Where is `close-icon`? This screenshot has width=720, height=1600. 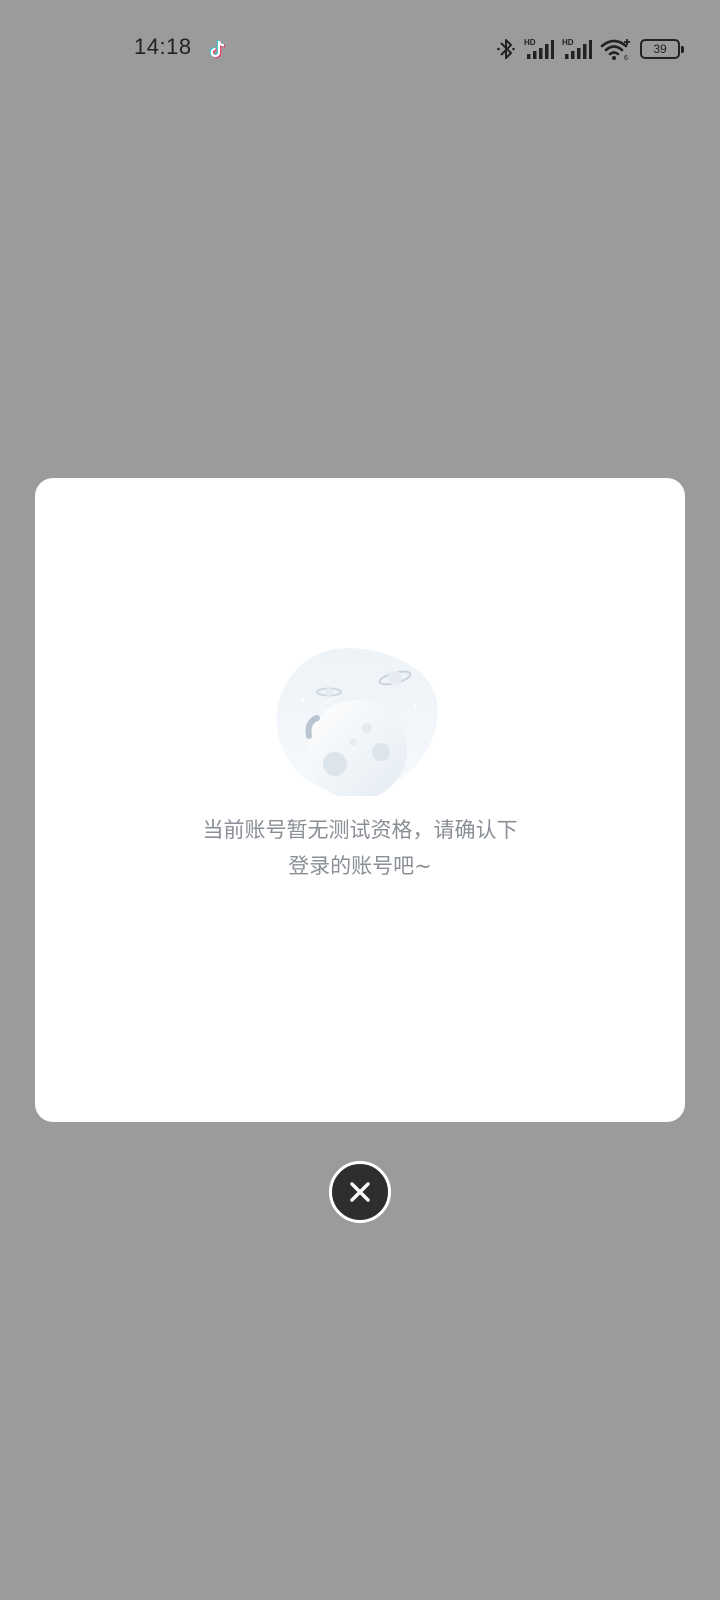 close-icon is located at coordinates (360, 1192).